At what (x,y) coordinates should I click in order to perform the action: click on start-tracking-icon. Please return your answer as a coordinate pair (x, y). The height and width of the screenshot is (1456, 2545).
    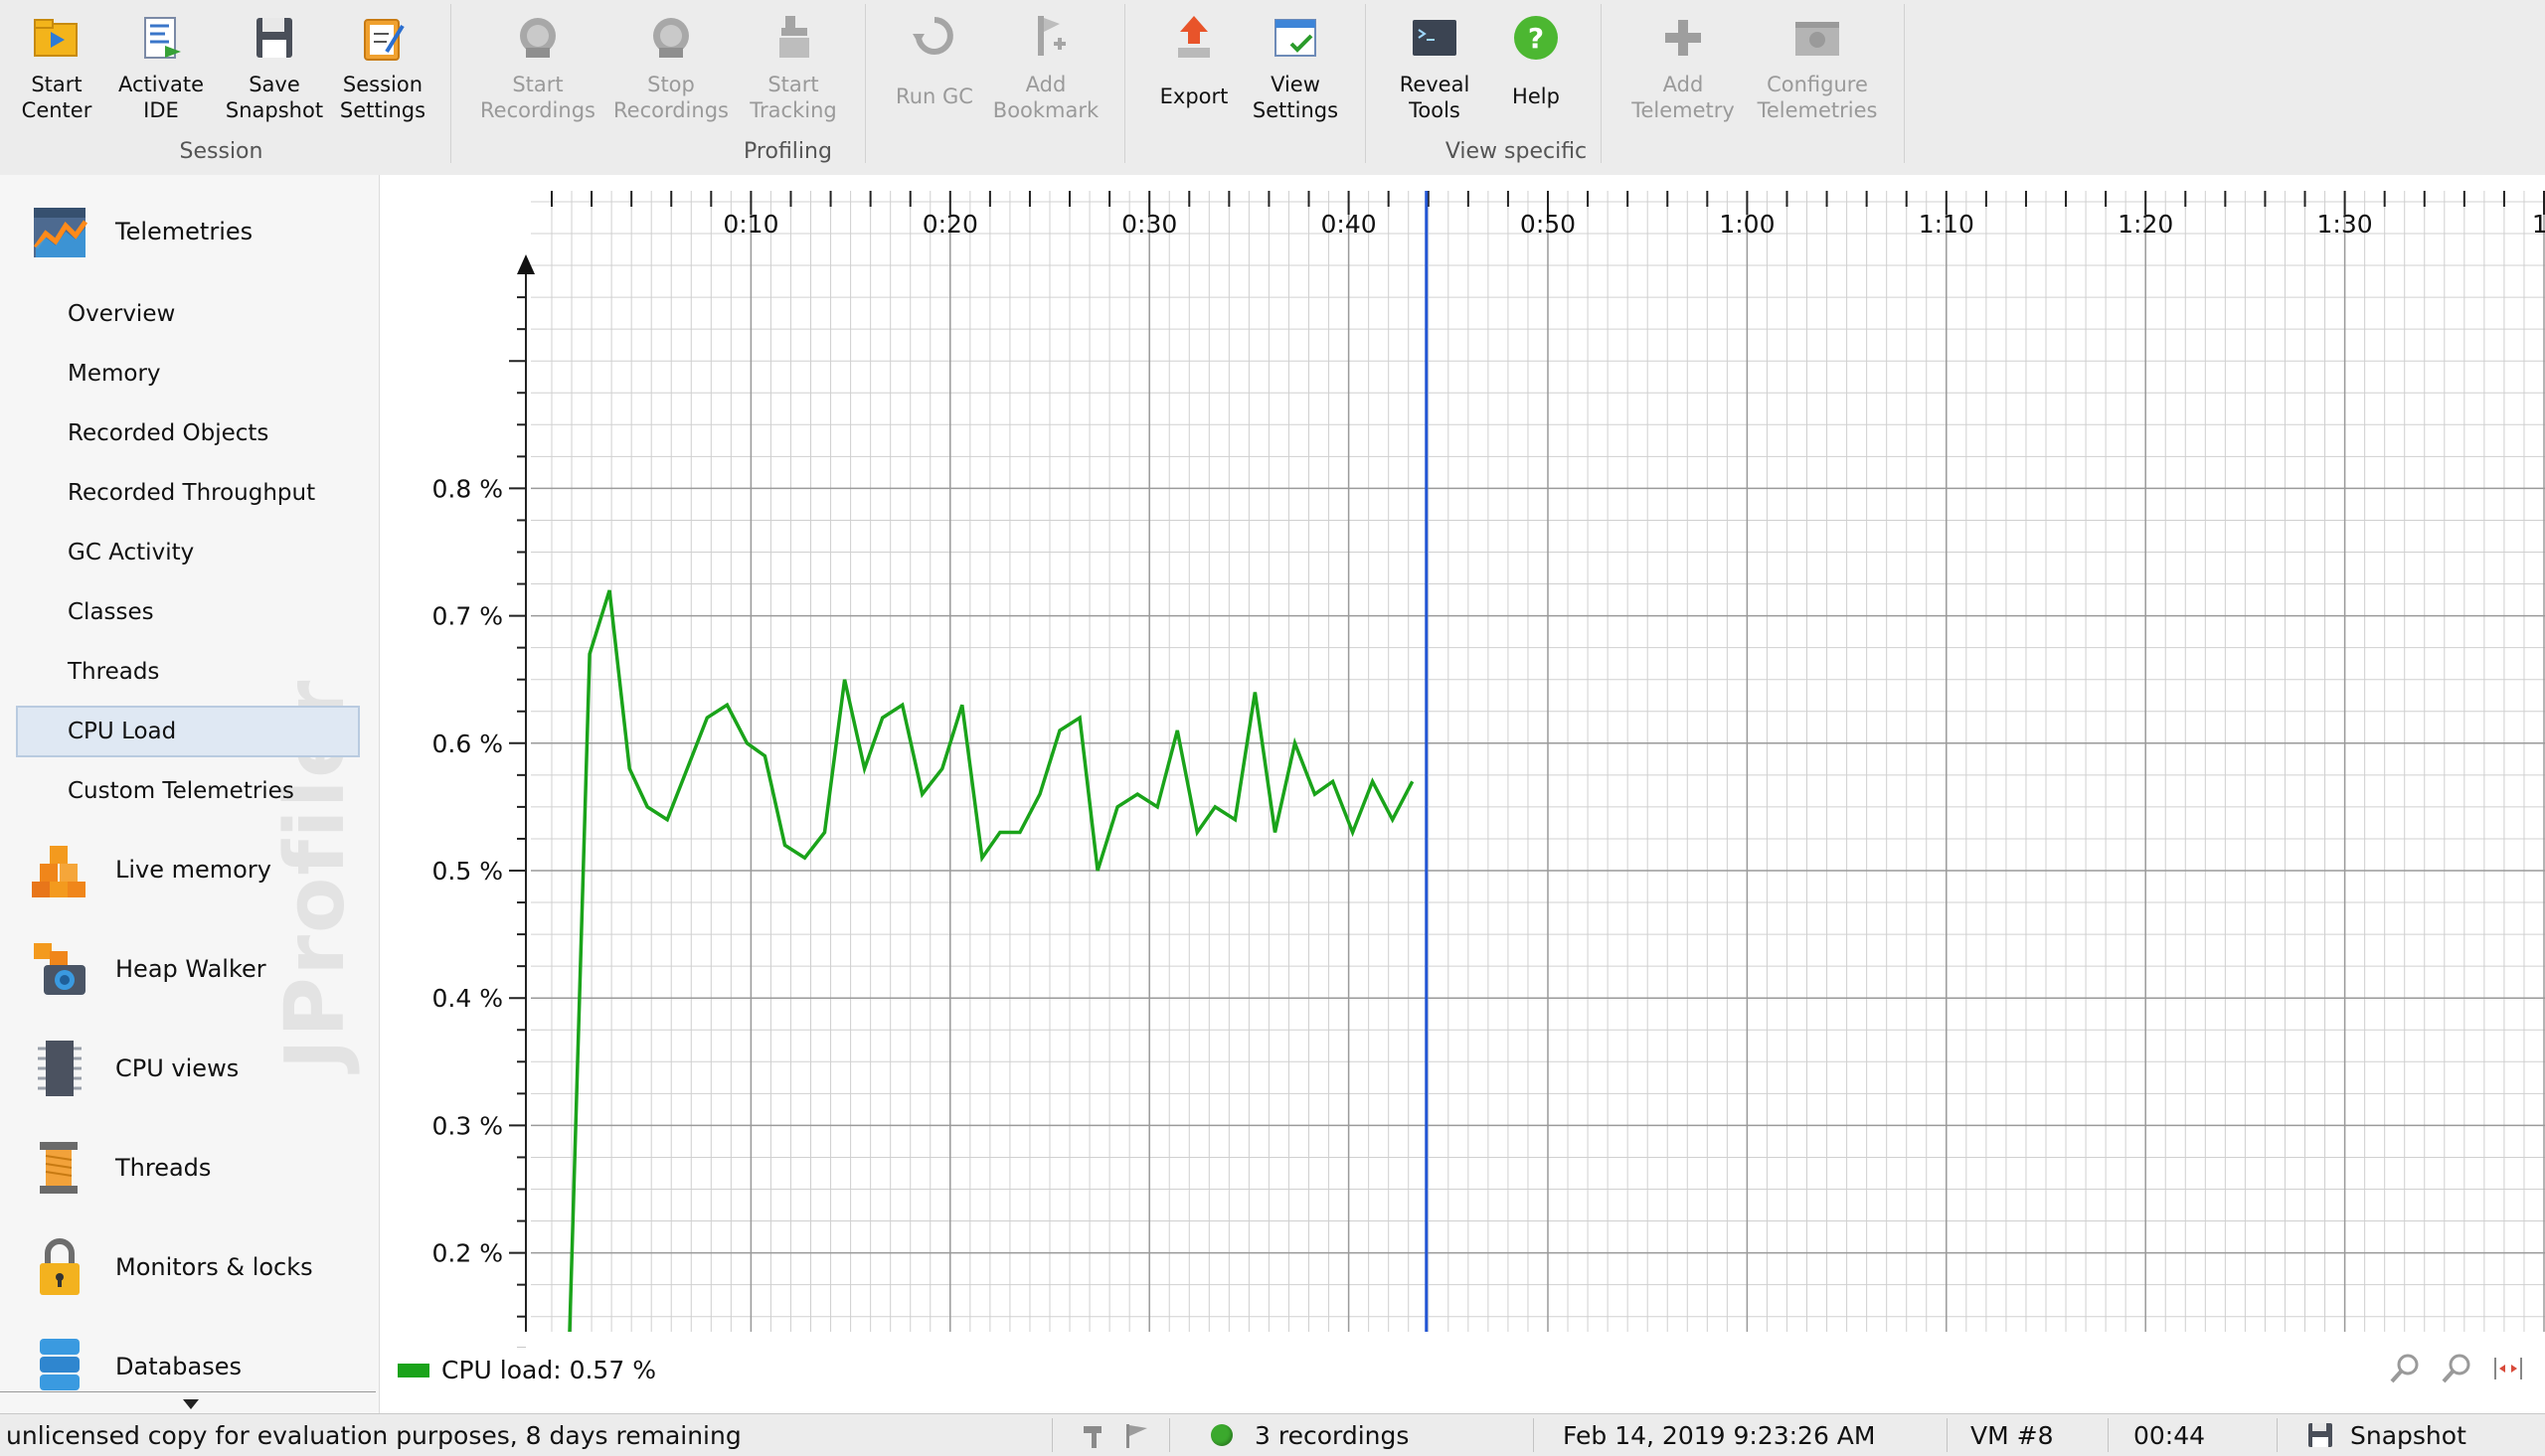
    Looking at the image, I should click on (793, 38).